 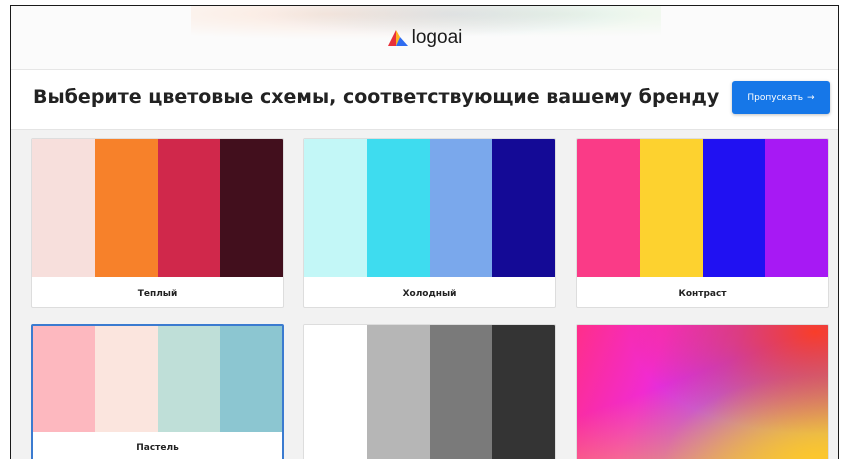 I want to click on palette-label: Холодный, so click(x=429, y=294).